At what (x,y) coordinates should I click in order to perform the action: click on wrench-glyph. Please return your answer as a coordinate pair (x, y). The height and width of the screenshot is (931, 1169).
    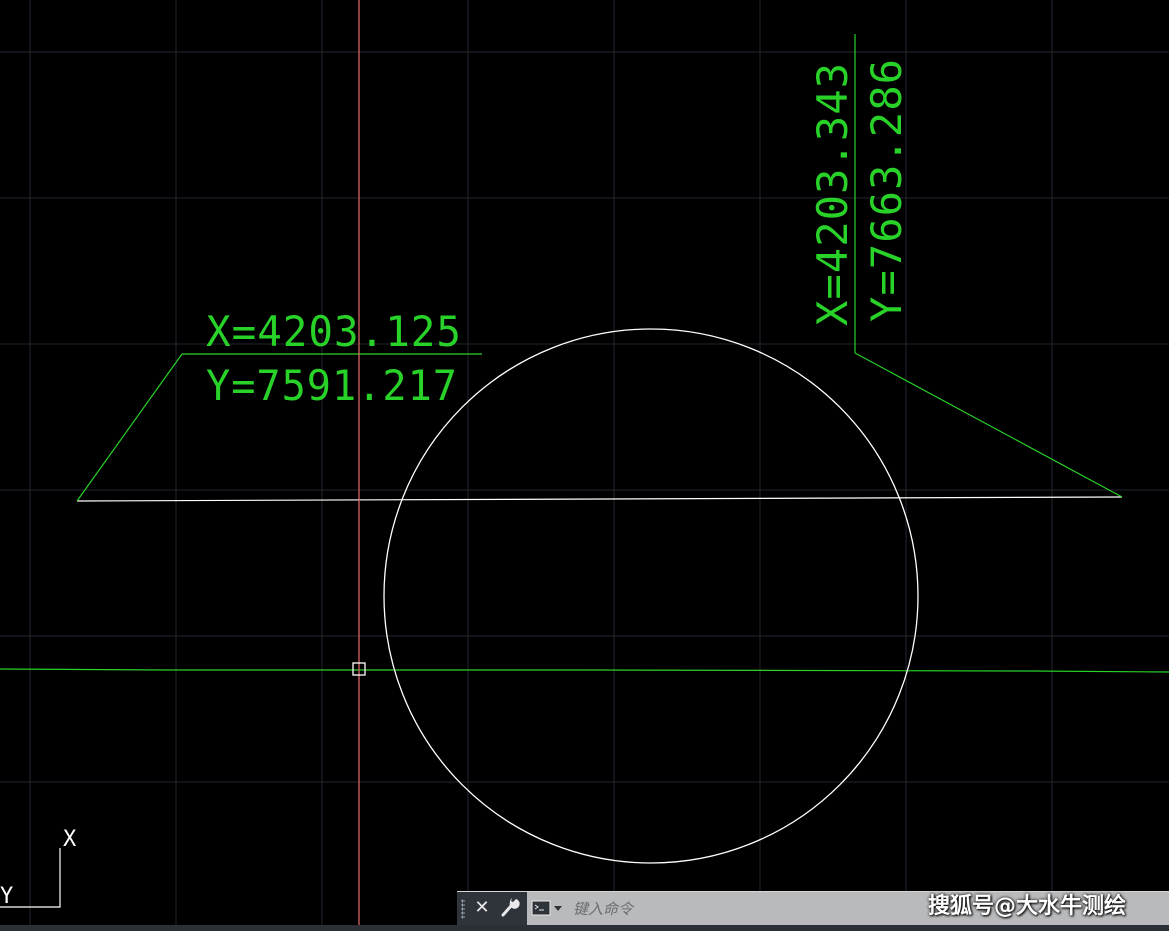
    Looking at the image, I should click on (510, 907).